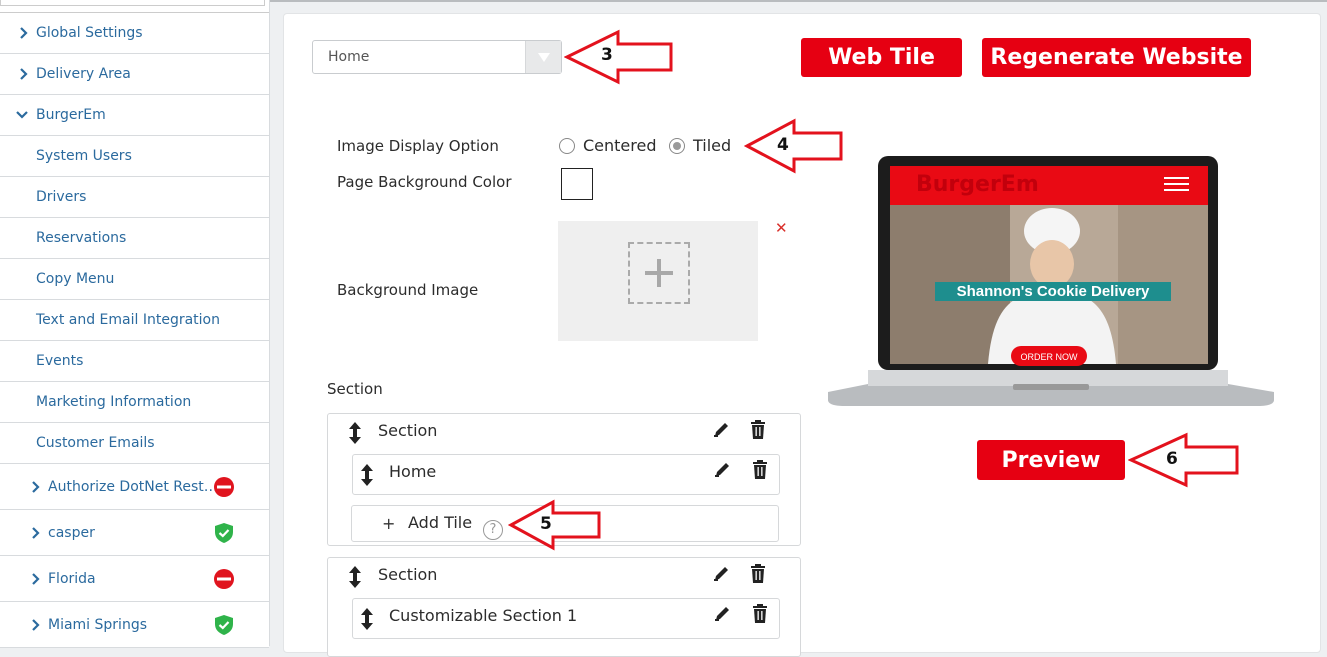  What do you see at coordinates (620, 145) in the screenshot?
I see `radio-centered-label: Centered` at bounding box center [620, 145].